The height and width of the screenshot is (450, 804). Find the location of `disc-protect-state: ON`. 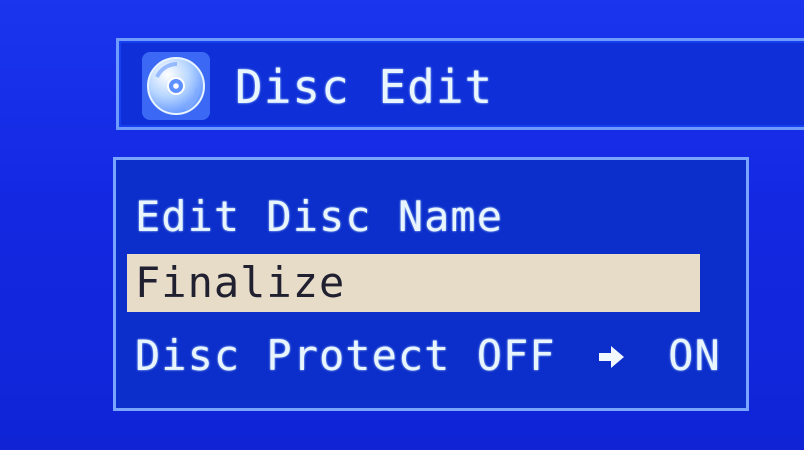

disc-protect-state: ON is located at coordinates (694, 355).